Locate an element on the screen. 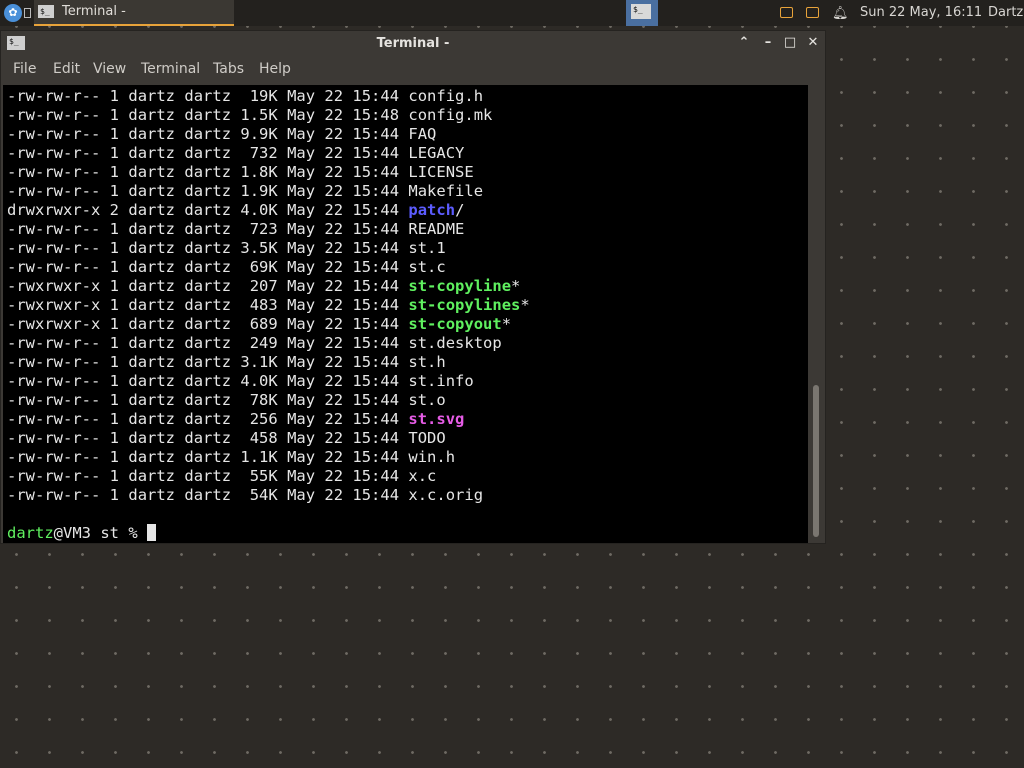 The width and height of the screenshot is (1024, 768). minimize-button: – is located at coordinates (768, 43).